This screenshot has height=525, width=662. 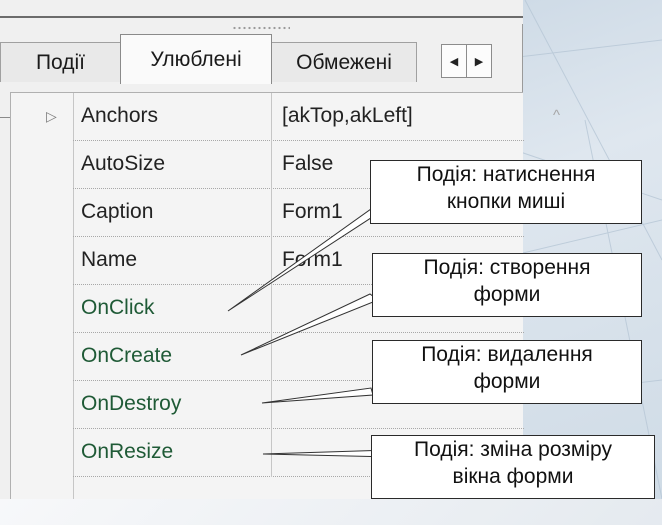 I want to click on callout-oncreate-line1: Подія: створення, so click(x=507, y=267).